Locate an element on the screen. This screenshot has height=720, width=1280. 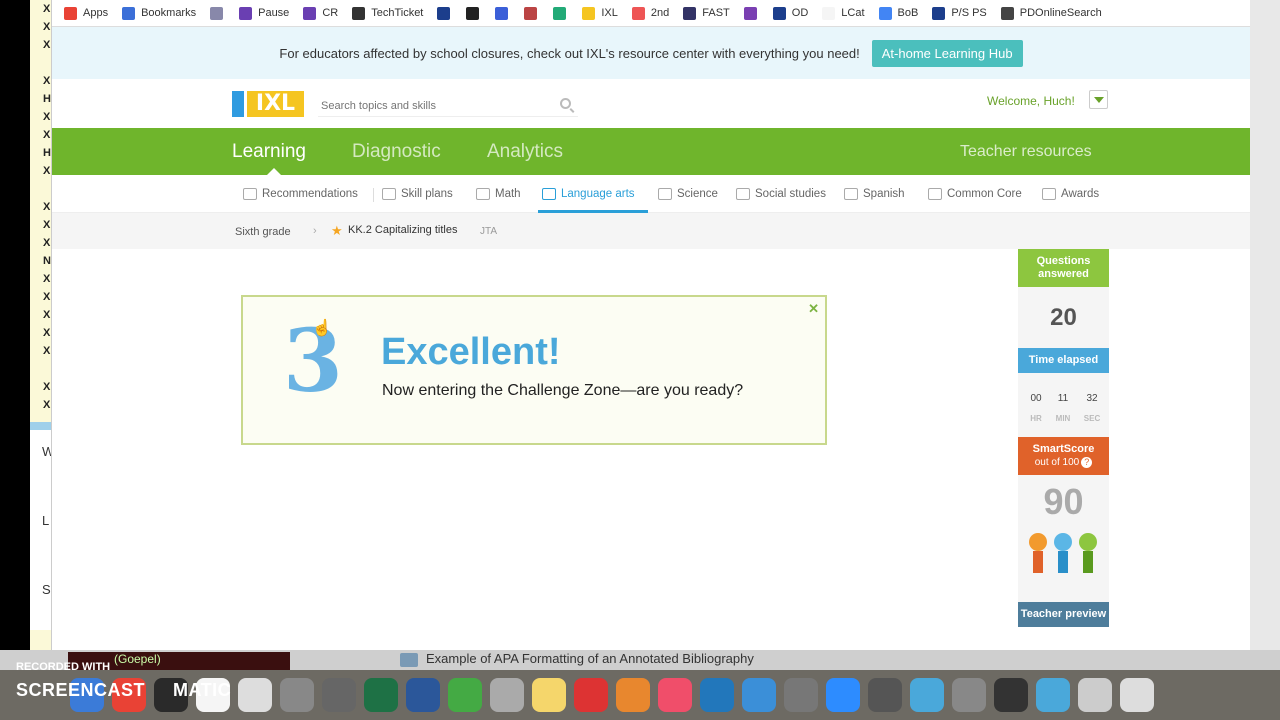
subnav-common-core: Common Core is located at coordinates (975, 194).